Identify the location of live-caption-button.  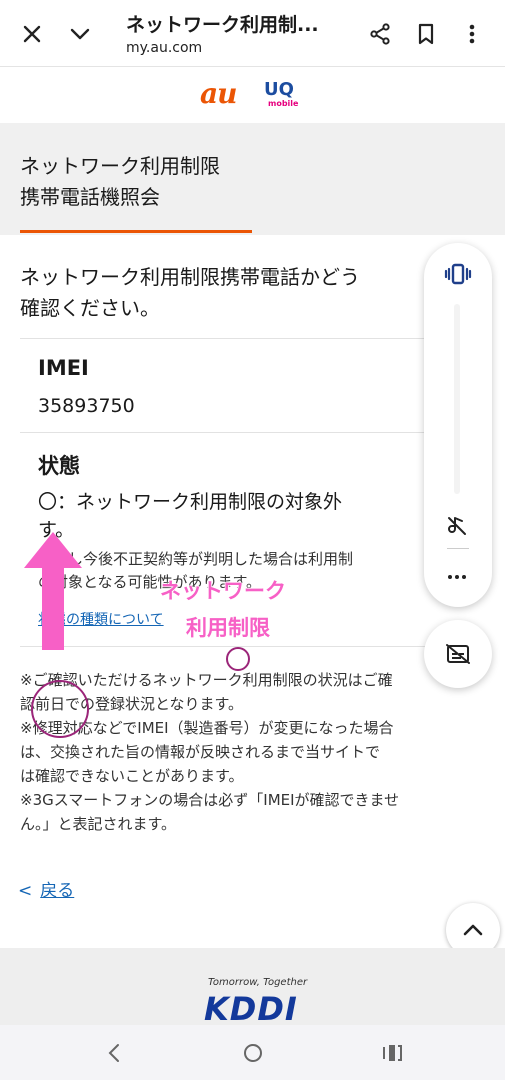
(458, 654).